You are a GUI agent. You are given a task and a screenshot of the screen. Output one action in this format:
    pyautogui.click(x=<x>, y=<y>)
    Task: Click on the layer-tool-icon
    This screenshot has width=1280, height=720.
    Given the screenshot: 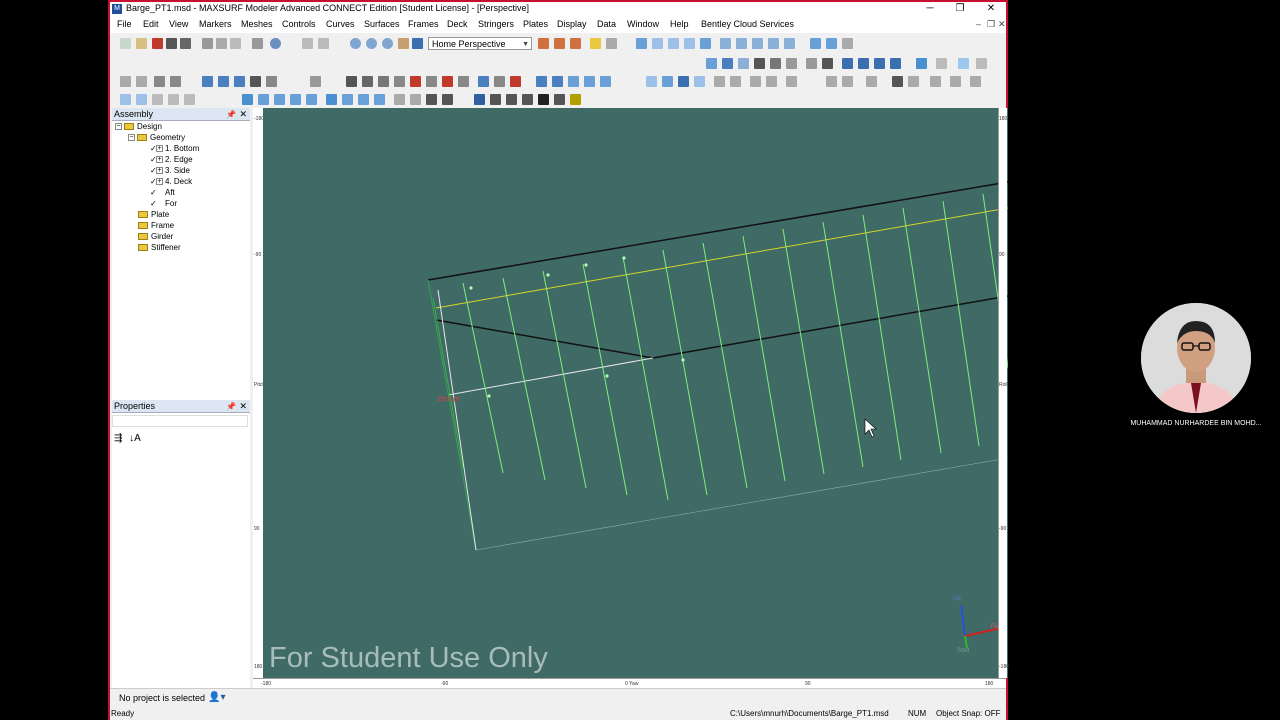 What is the action you would take?
    pyautogui.click(x=573, y=81)
    